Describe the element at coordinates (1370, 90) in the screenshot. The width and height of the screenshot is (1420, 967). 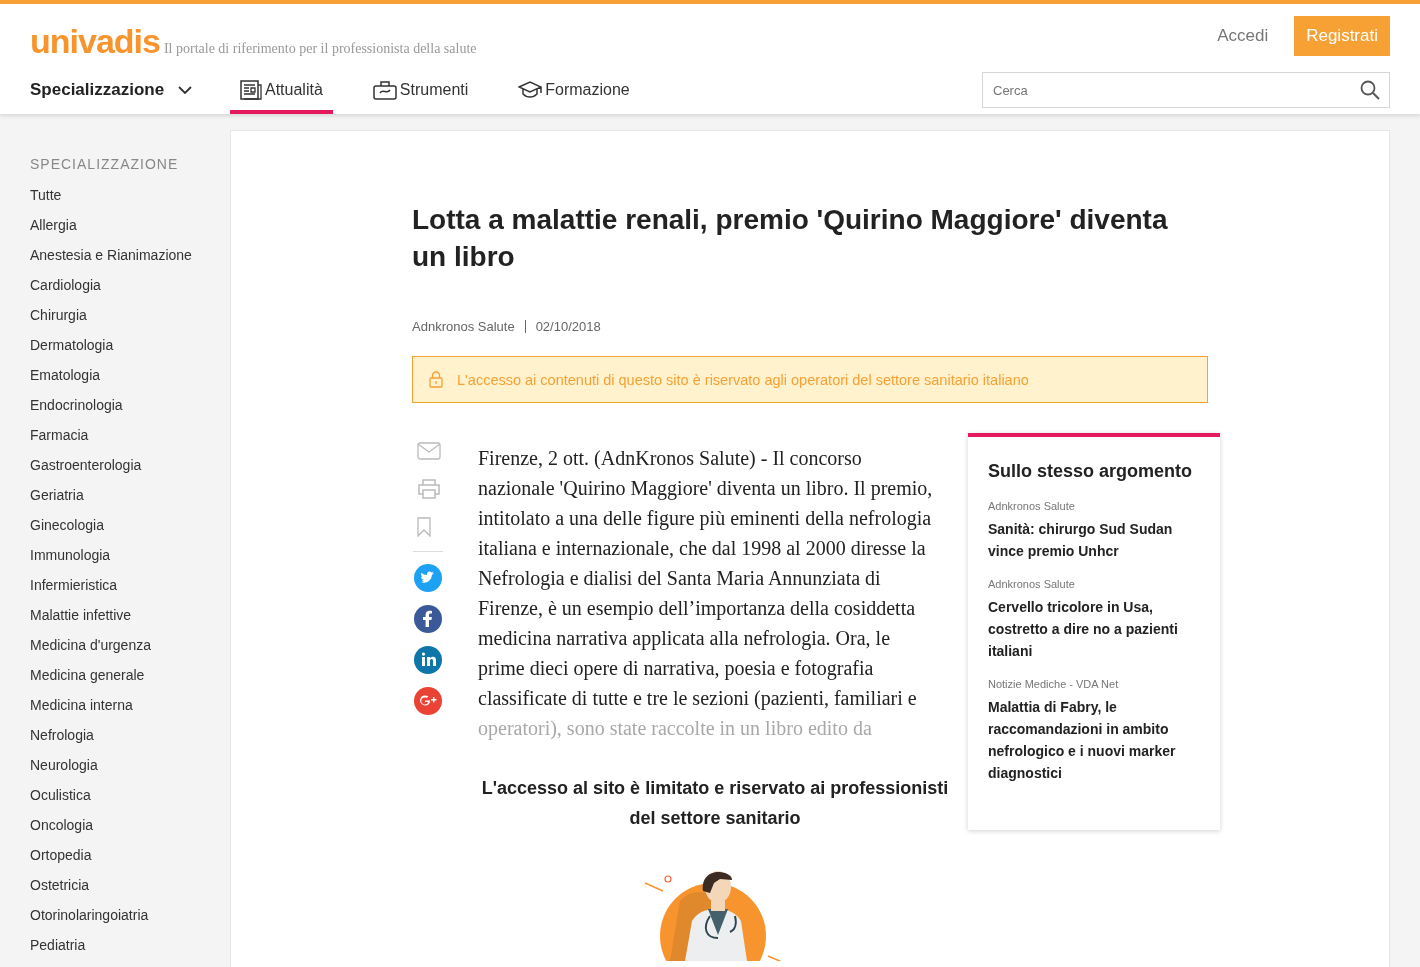
I see `search-icon` at that location.